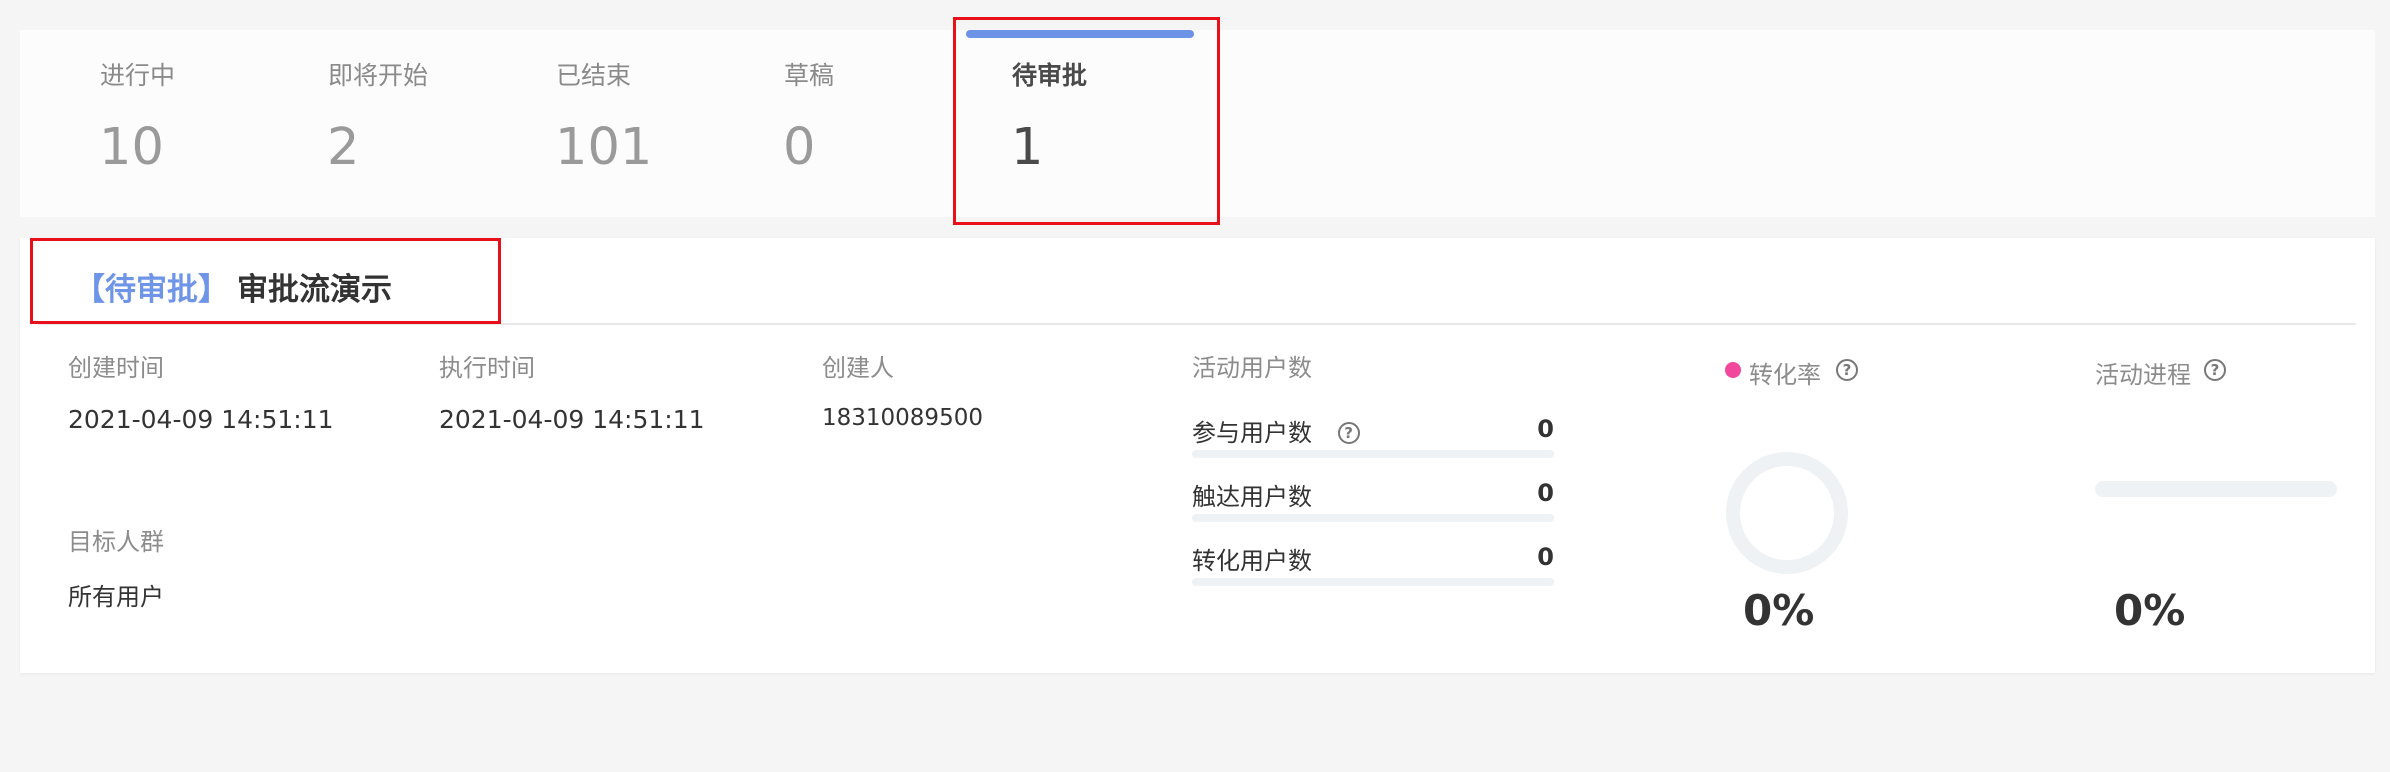 The image size is (2390, 772). Describe the element at coordinates (487, 368) in the screenshot. I see `exec-time-label: 执行时间` at that location.